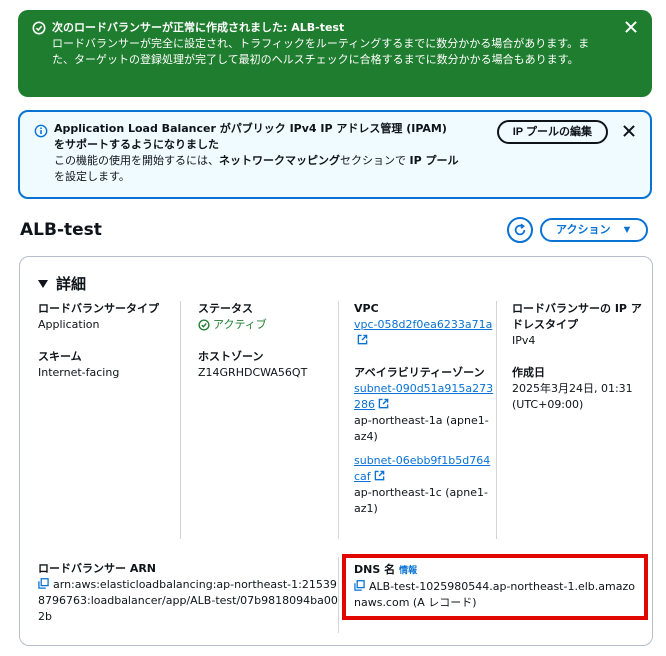 The height and width of the screenshot is (656, 666). Describe the element at coordinates (41, 131) in the screenshot. I see `info-icon` at that location.